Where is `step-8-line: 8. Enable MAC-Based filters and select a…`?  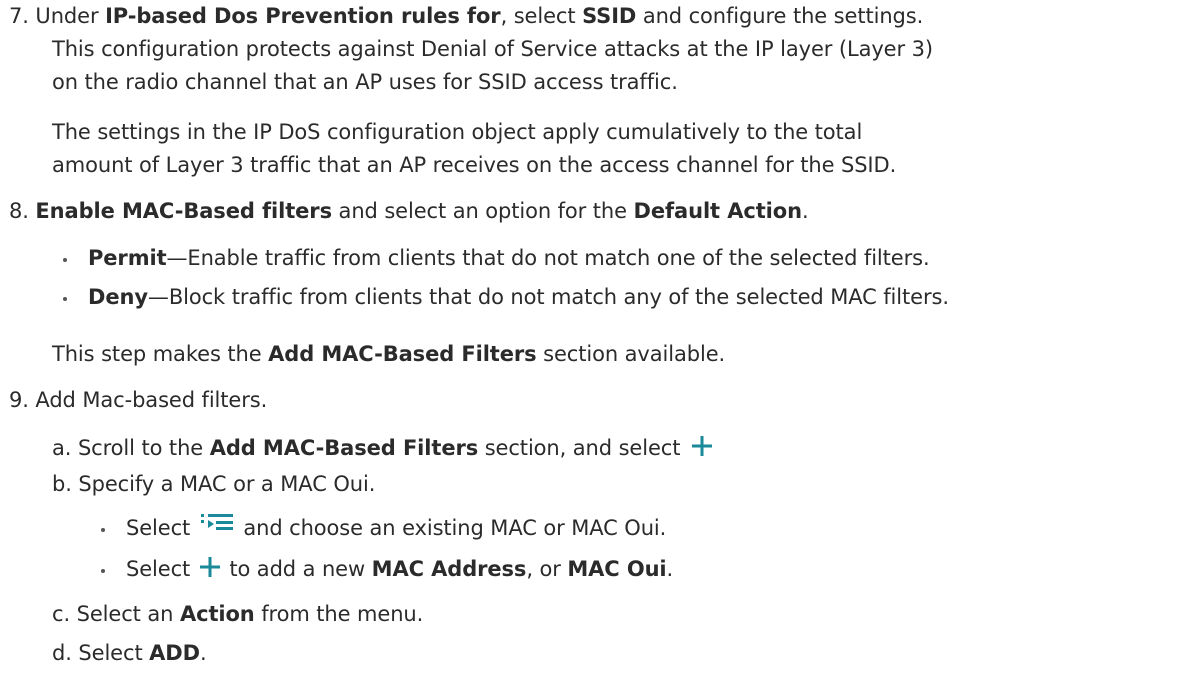
step-8-line: 8. Enable MAC-Based filters and select a… is located at coordinates (409, 211).